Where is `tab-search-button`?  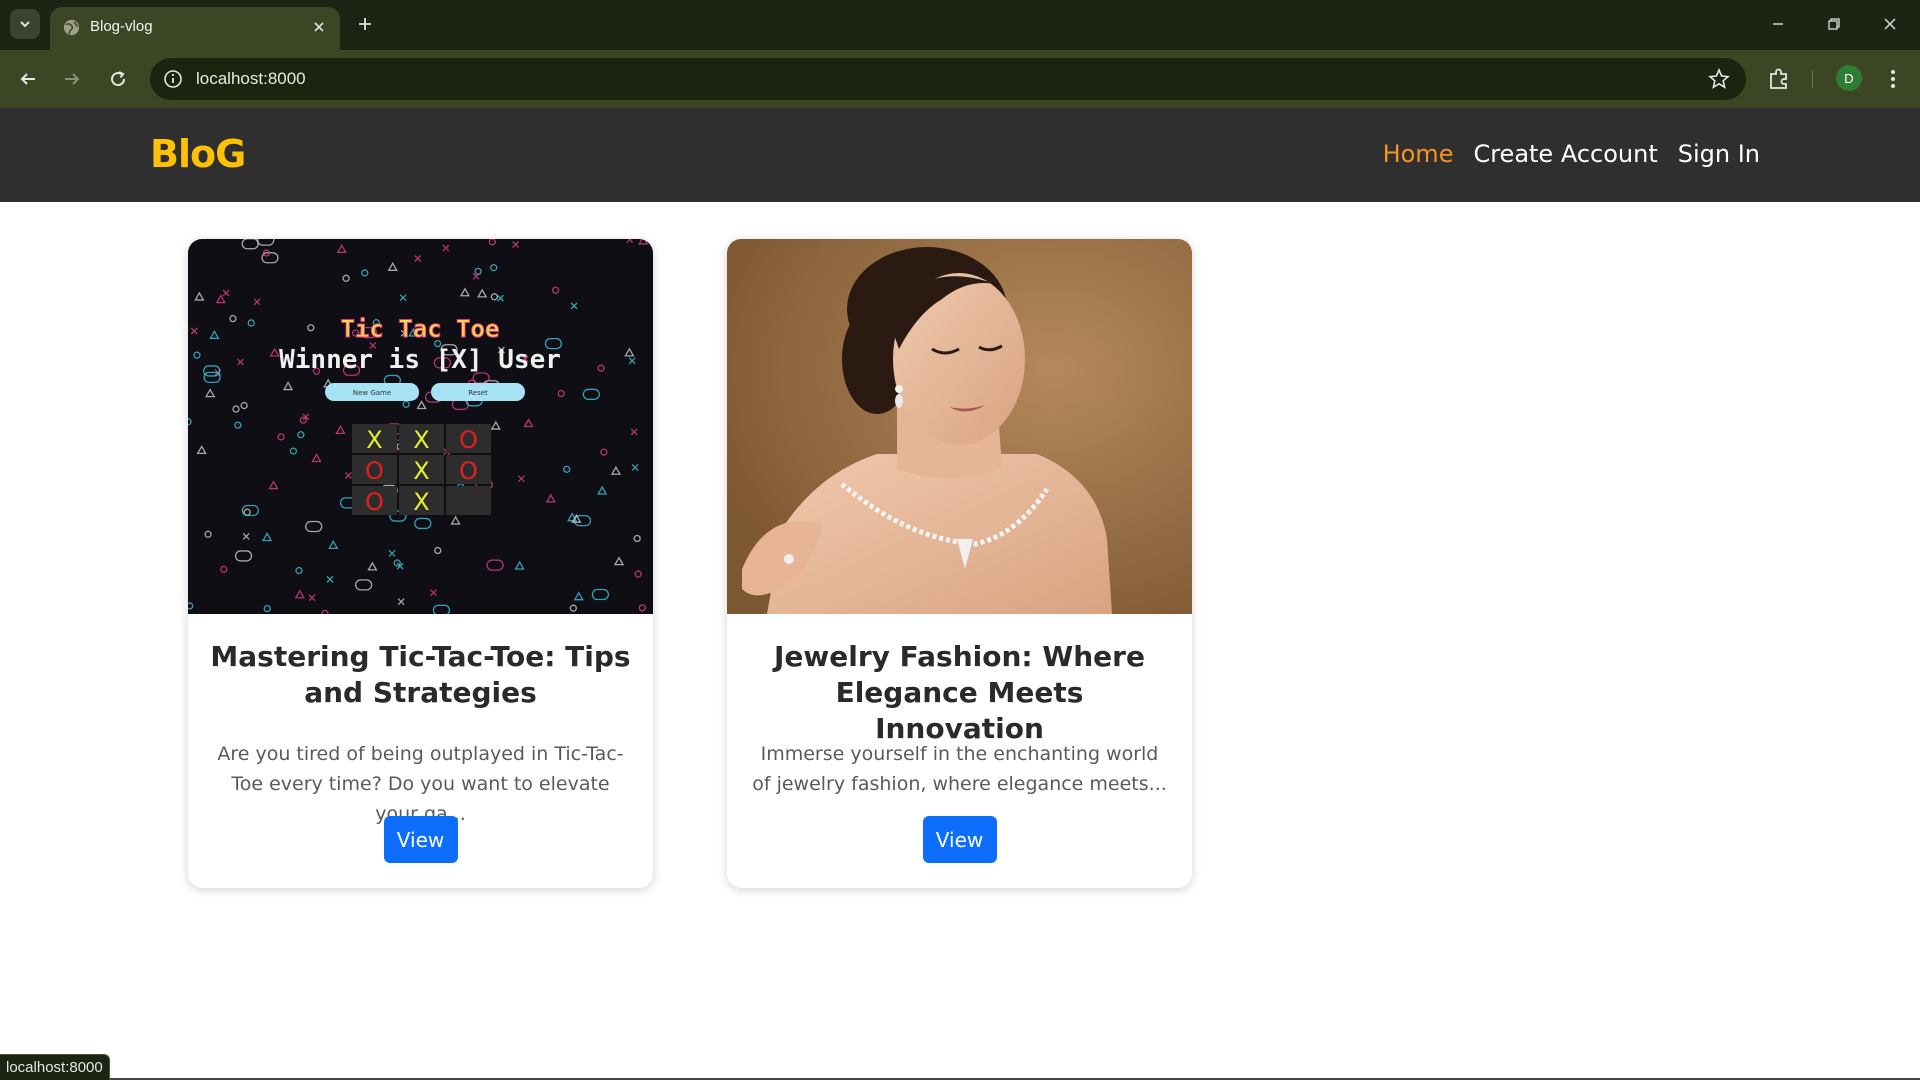 tab-search-button is located at coordinates (25, 24).